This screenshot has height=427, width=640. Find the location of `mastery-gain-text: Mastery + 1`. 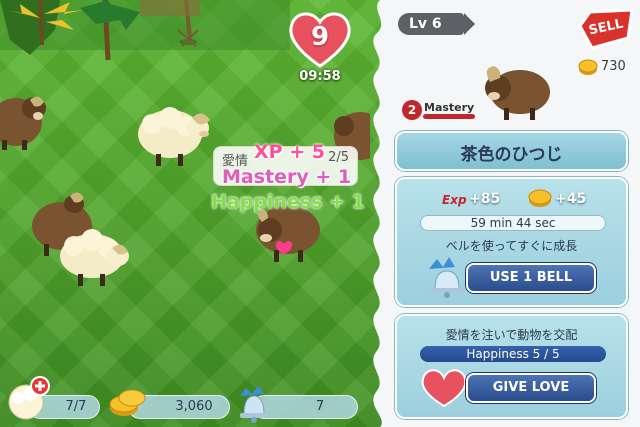

mastery-gain-text: Mastery + 1 is located at coordinates (287, 177).